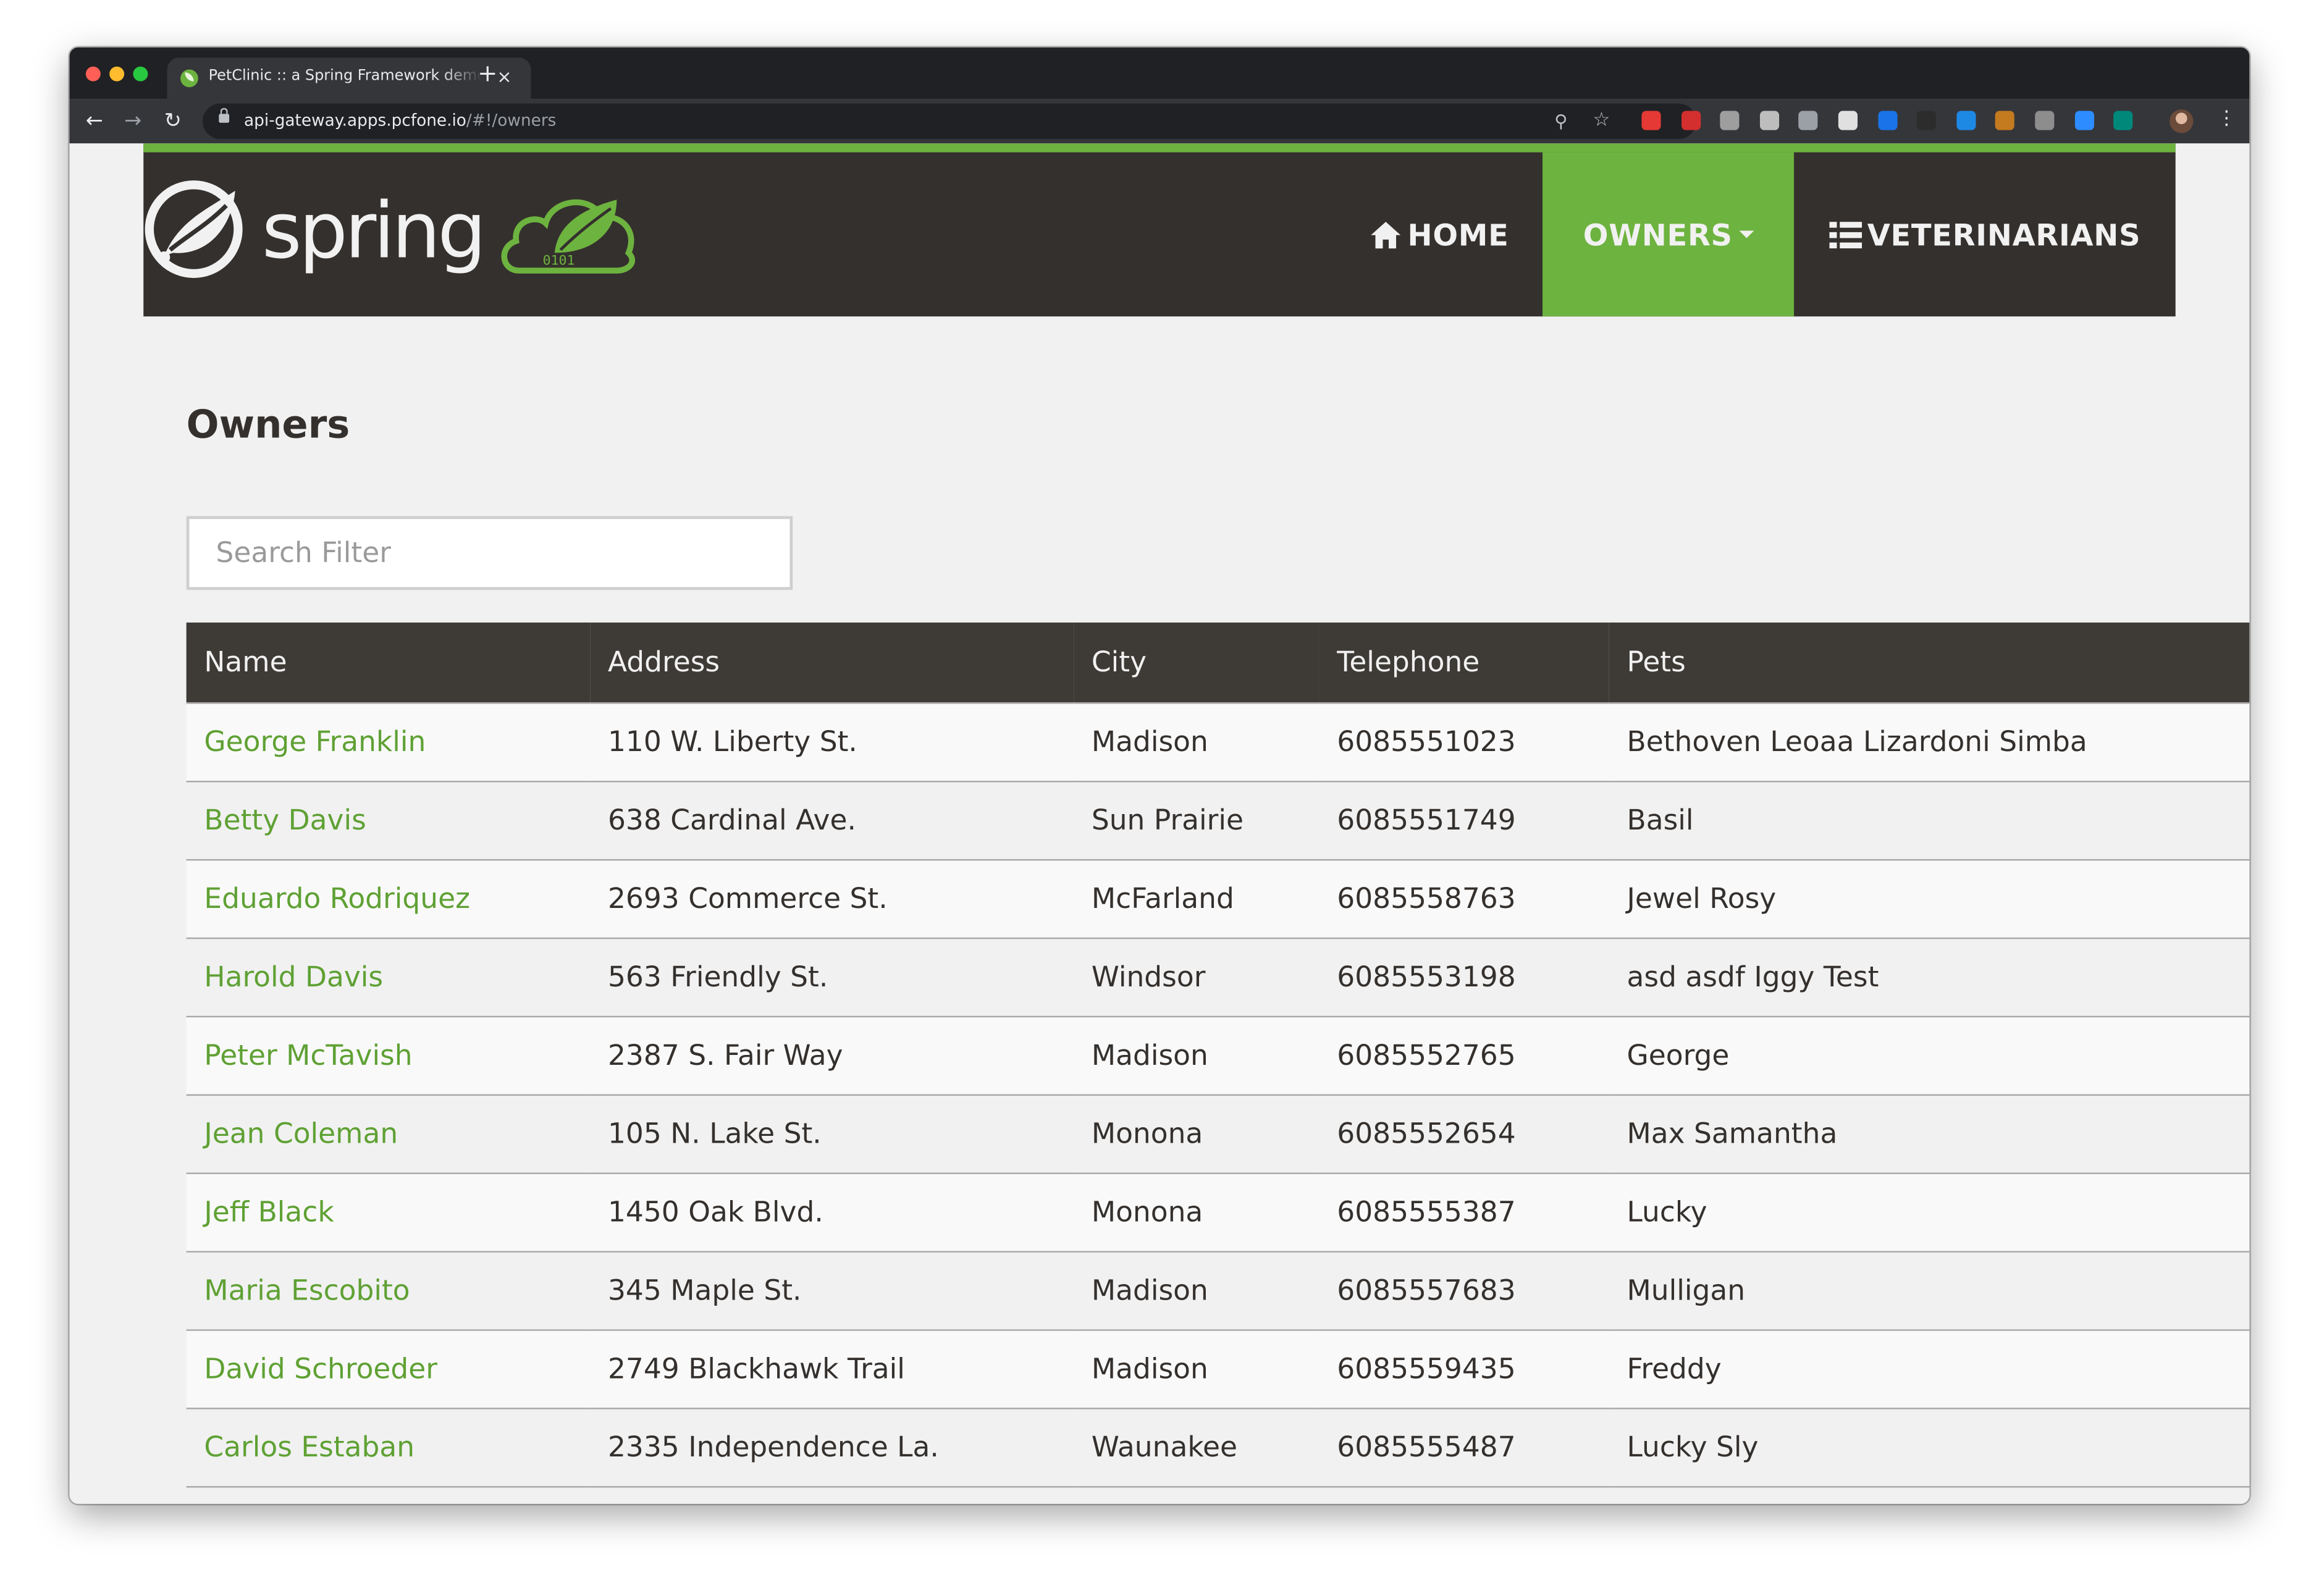  I want to click on nav-veterinarians: VETERINARIANS, so click(1985, 235).